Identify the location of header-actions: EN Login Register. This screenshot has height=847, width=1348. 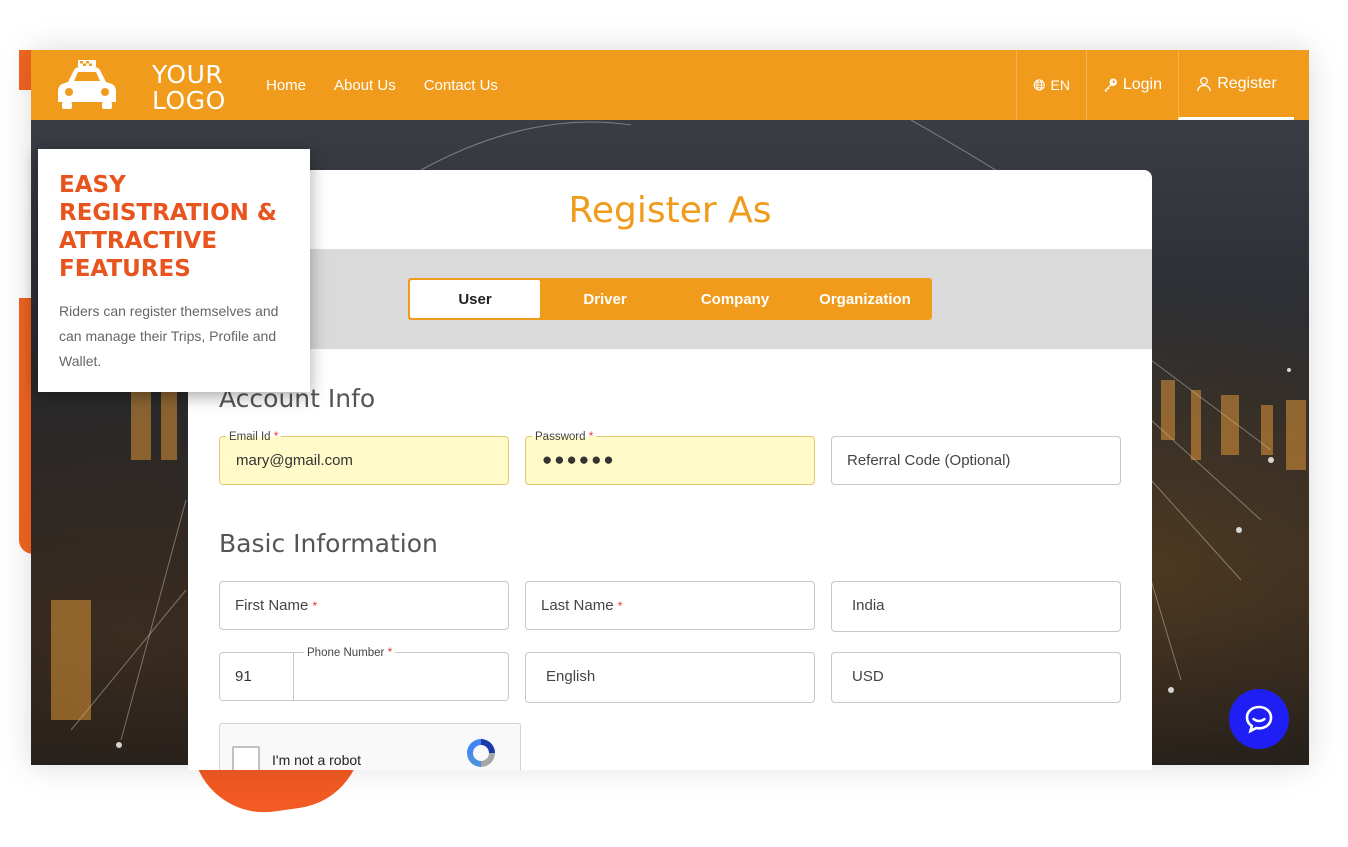
(1155, 85).